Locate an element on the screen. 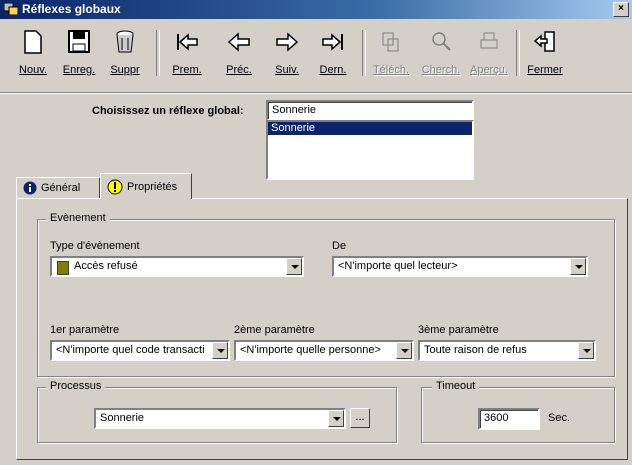 The width and height of the screenshot is (632, 465). last-button: Dern. is located at coordinates (333, 54).